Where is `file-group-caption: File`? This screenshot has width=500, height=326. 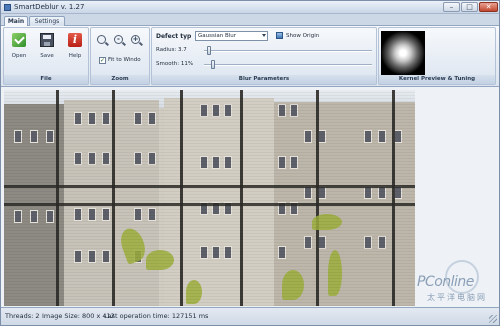
file-group-caption: File is located at coordinates (46, 79).